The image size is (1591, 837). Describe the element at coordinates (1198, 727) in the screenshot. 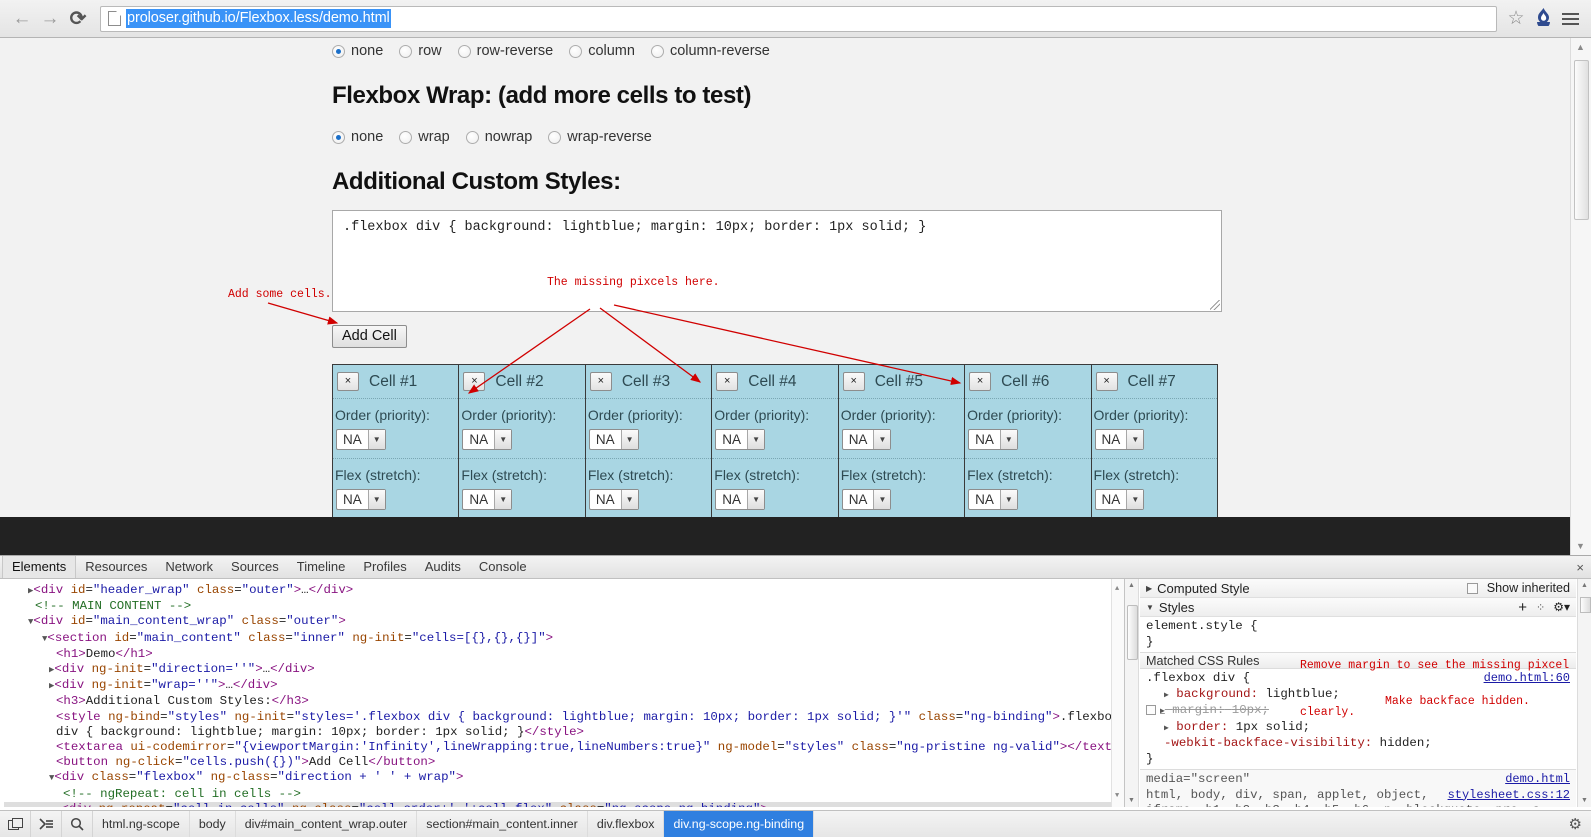

I see `property-name: border` at that location.